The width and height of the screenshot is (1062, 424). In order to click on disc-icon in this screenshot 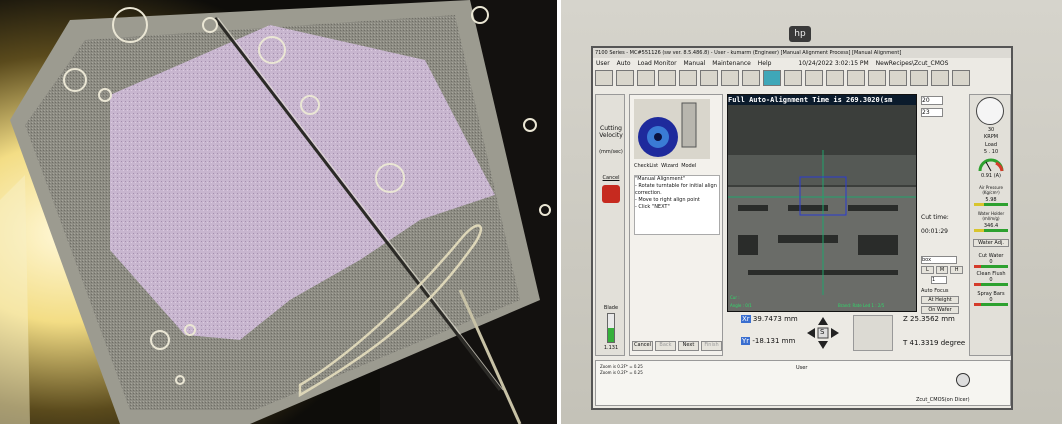, I will do `click(963, 380)`.